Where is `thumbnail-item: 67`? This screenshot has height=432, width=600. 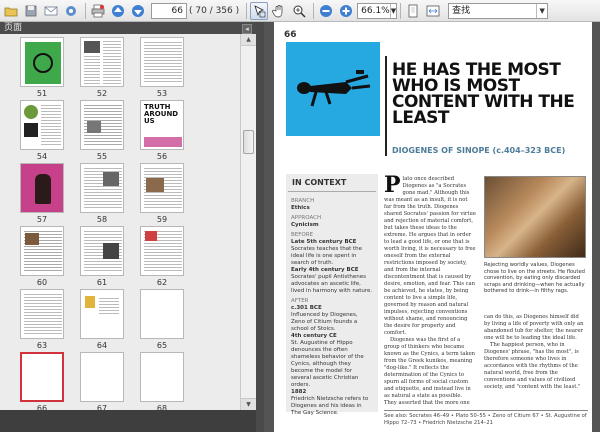
thumbnail-item: 67 is located at coordinates (102, 381).